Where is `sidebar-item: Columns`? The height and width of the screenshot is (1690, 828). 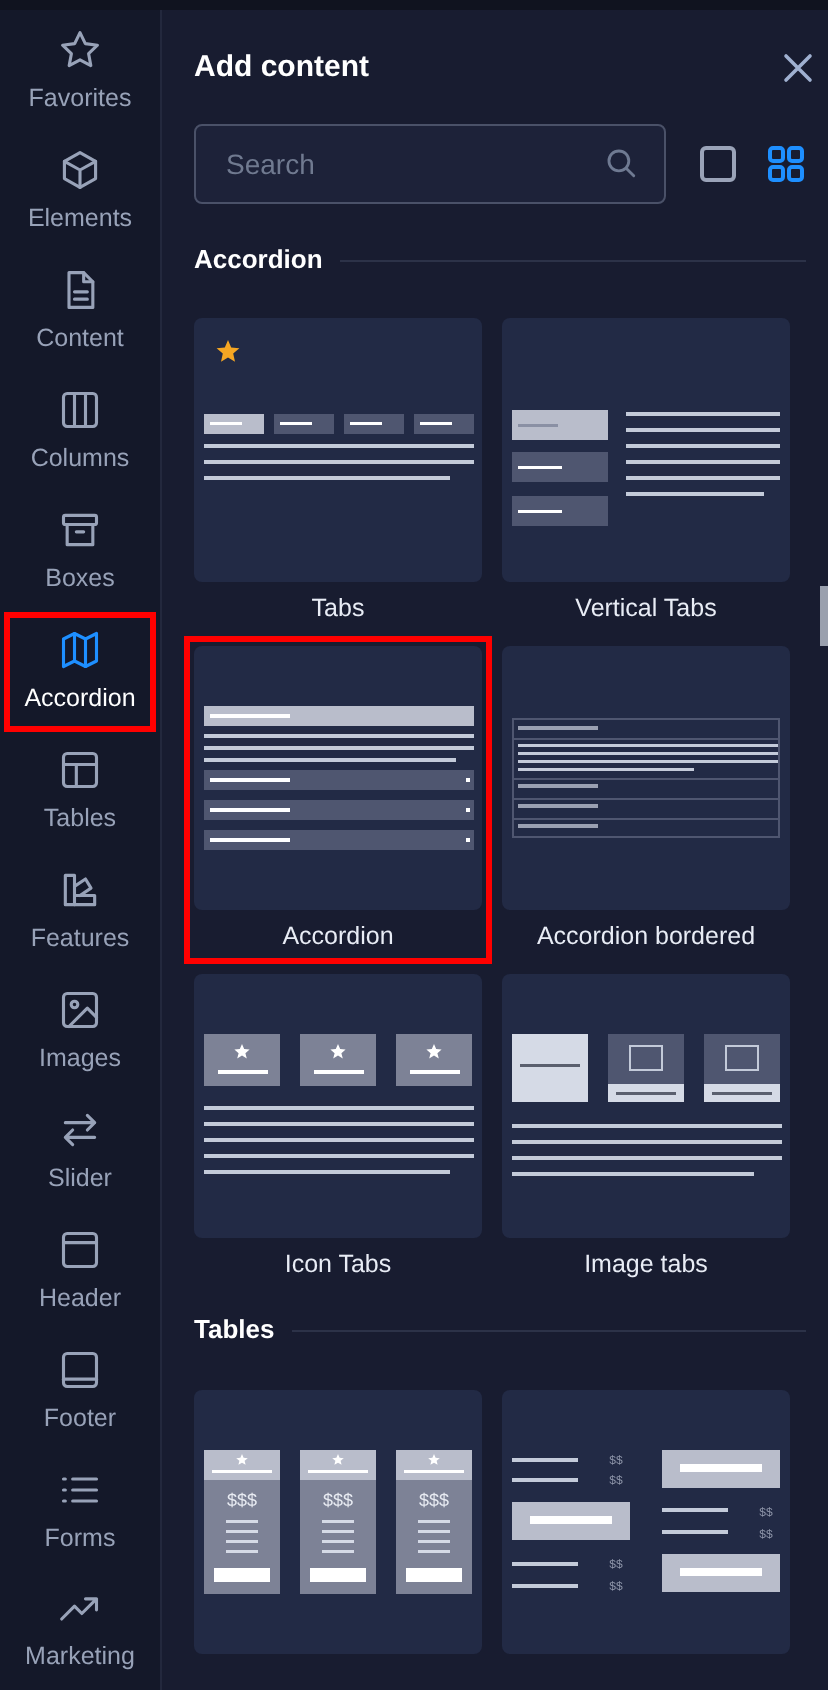 sidebar-item: Columns is located at coordinates (80, 431).